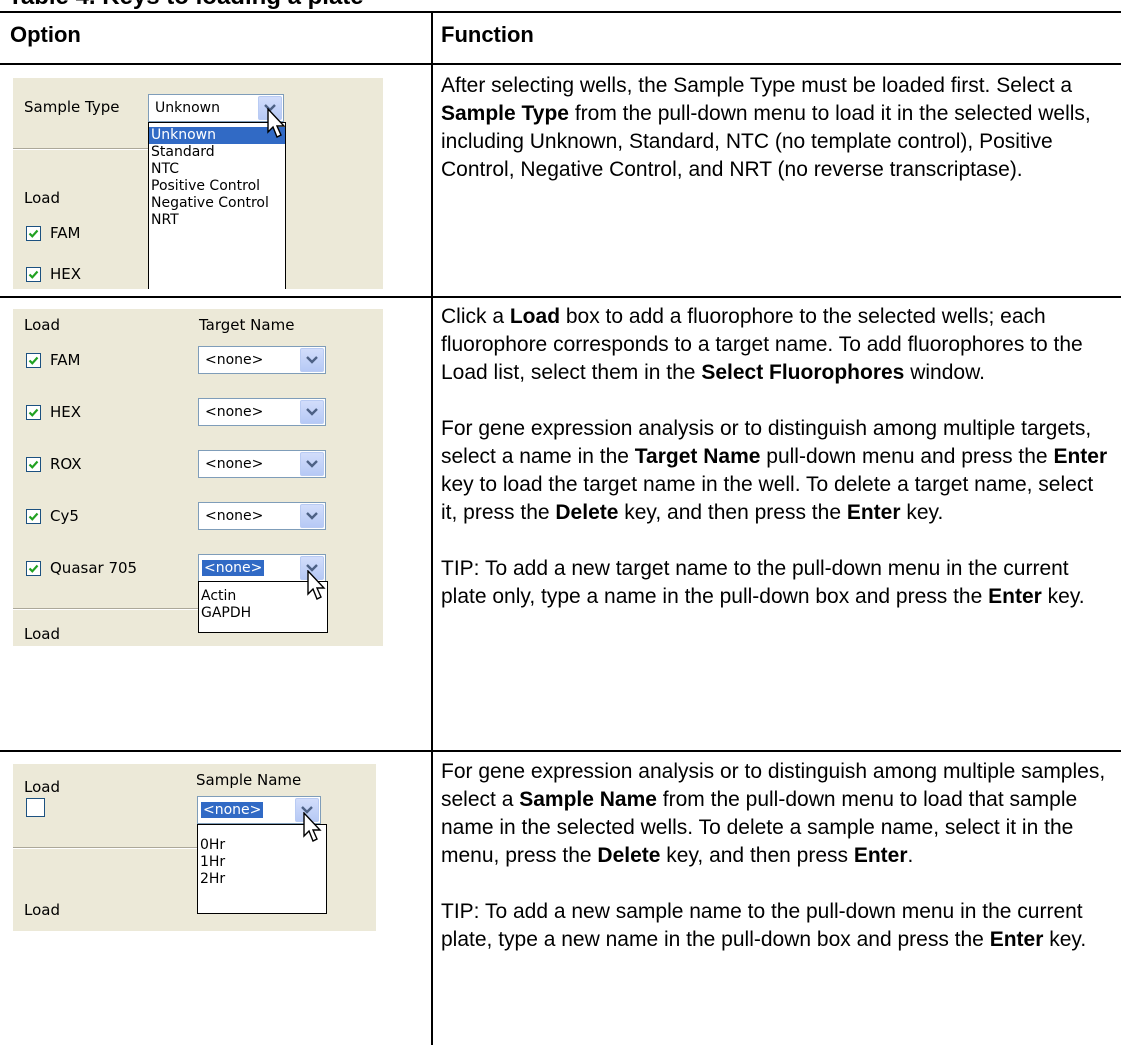 This screenshot has height=1045, width=1121. I want to click on quasar705-checkbox, so click(33, 568).